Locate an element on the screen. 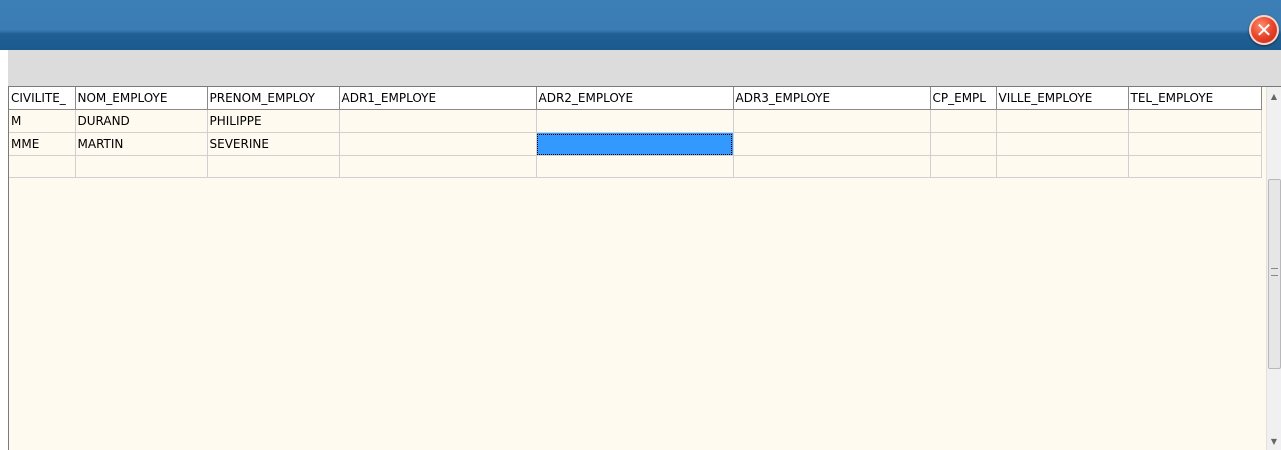 The image size is (1281, 450). scroll-up-icon: ▲ is located at coordinates (1274, 97).